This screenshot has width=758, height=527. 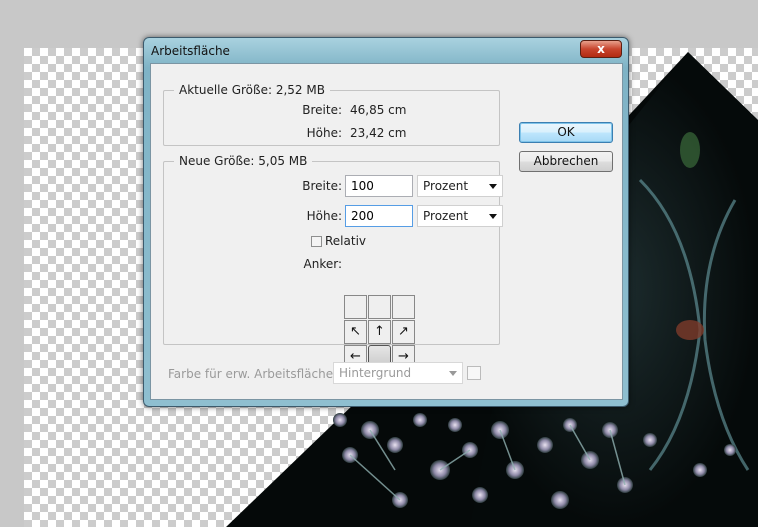 I want to click on anchor-middle-center: ↑, so click(x=379, y=332).